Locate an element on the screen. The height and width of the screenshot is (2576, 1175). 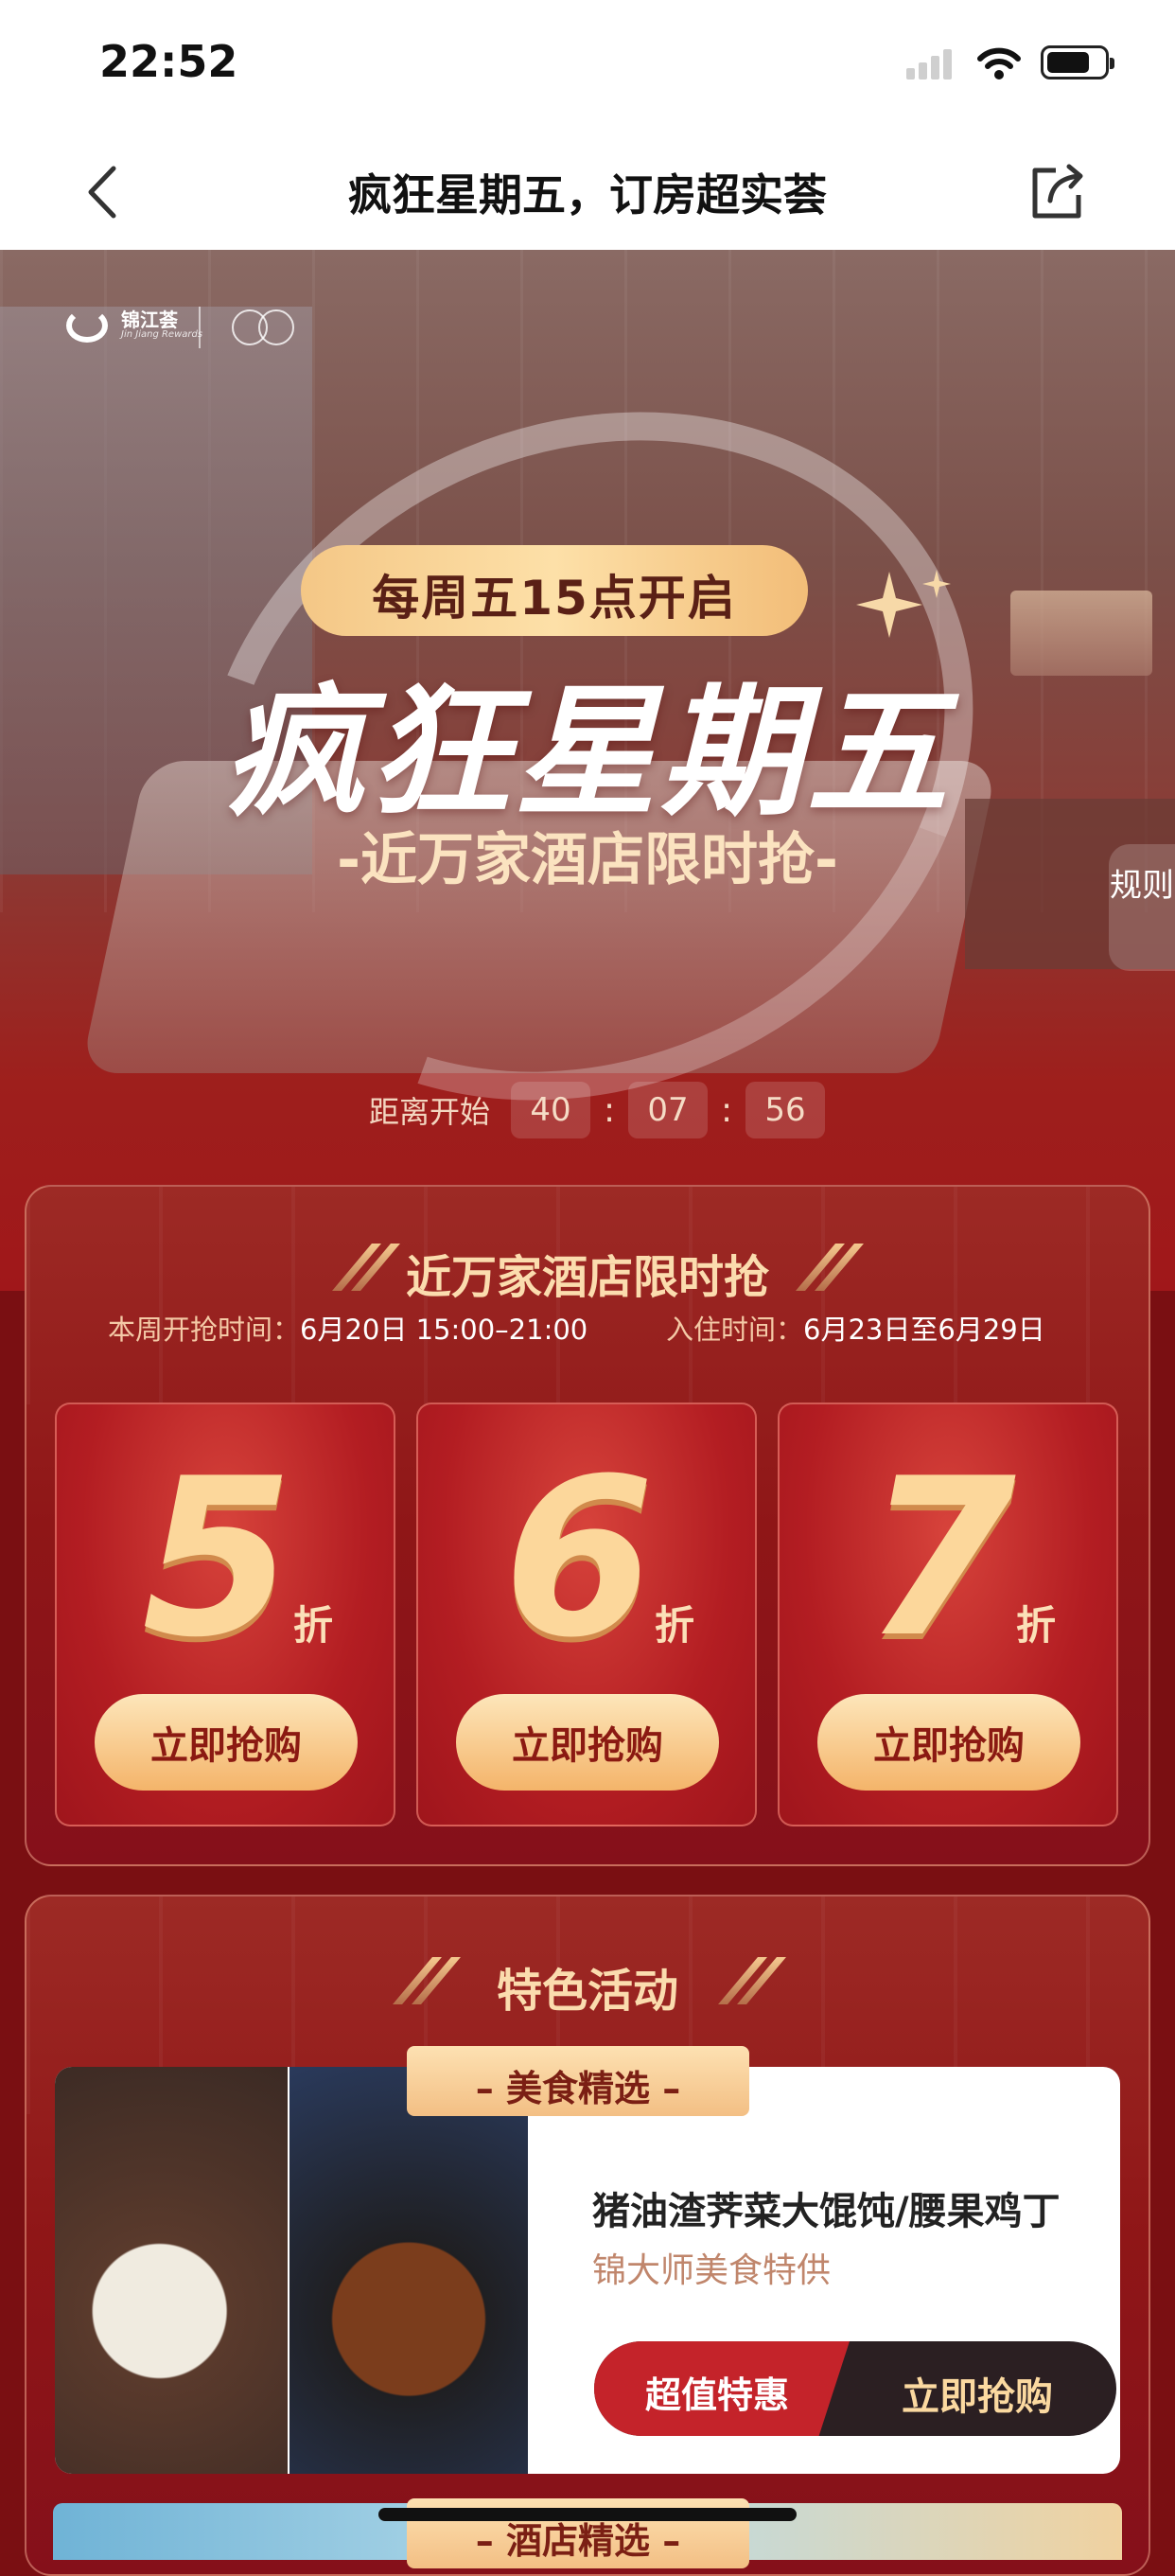
status-bar: 22:52 is located at coordinates (587, 66).